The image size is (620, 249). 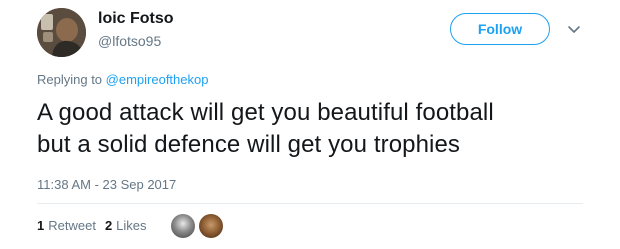 I want to click on retweet-count-value: 1, so click(x=41, y=225).